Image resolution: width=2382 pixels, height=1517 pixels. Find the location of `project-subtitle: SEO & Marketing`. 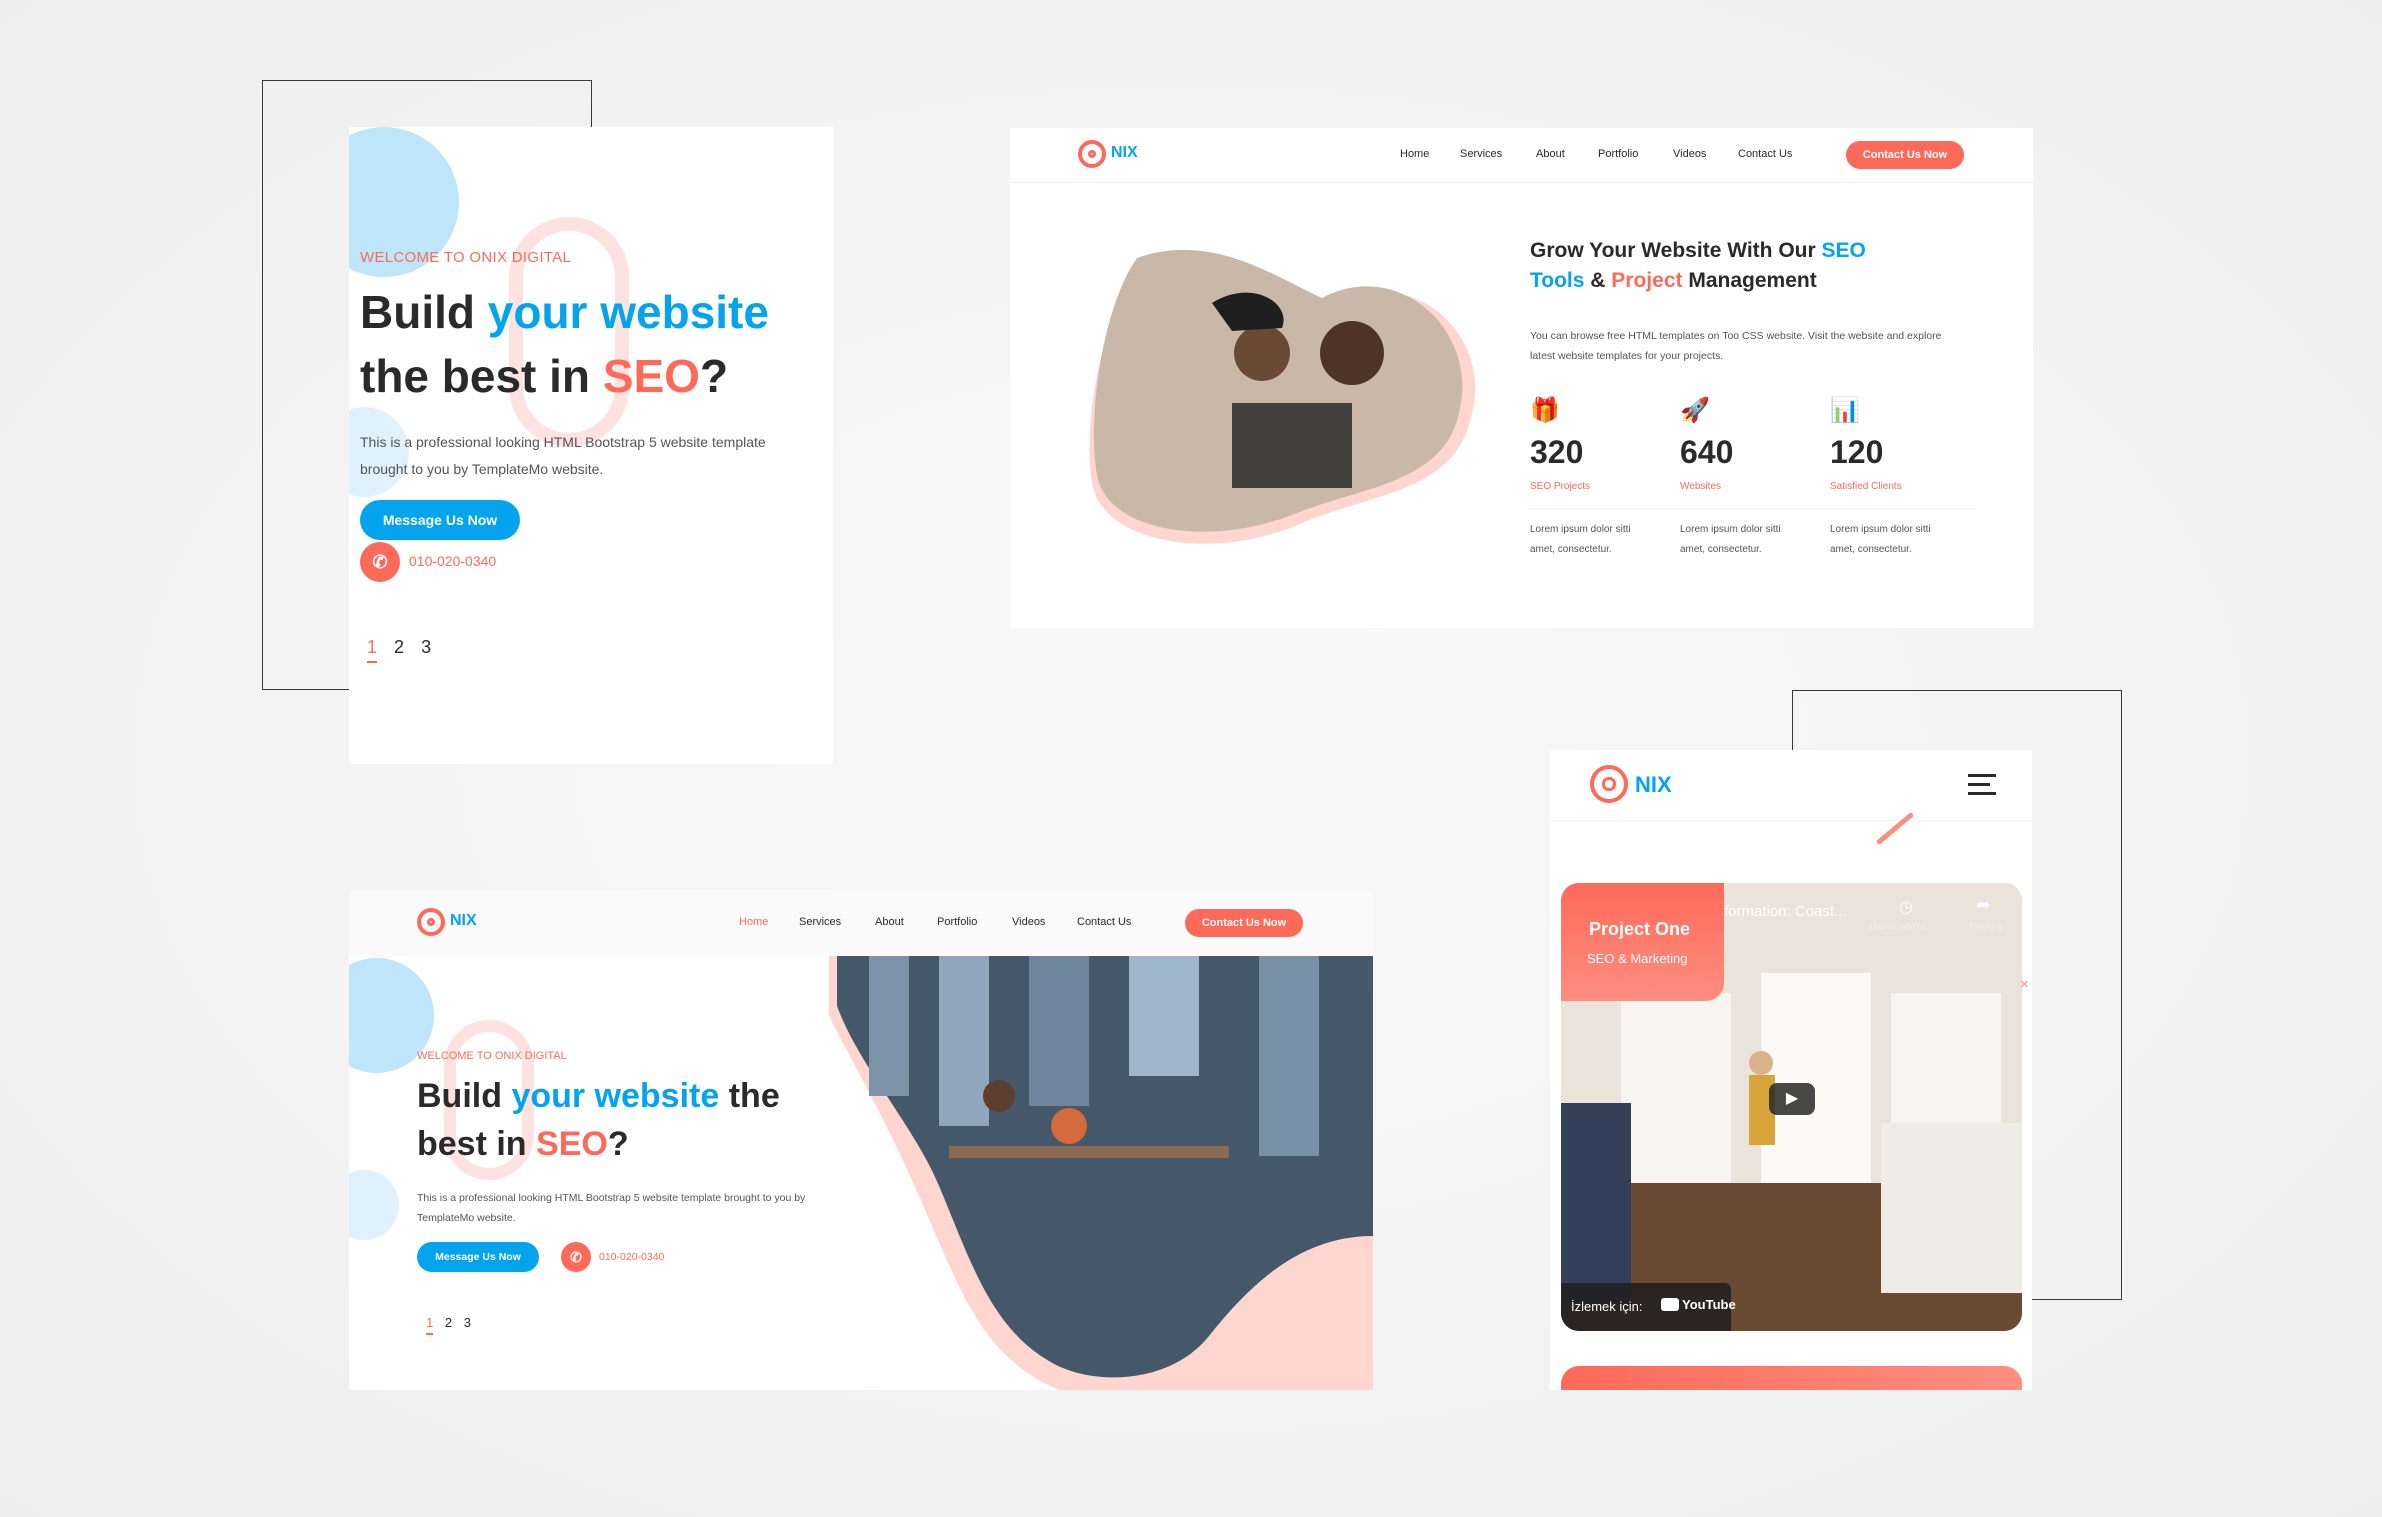

project-subtitle: SEO & Marketing is located at coordinates (1637, 958).